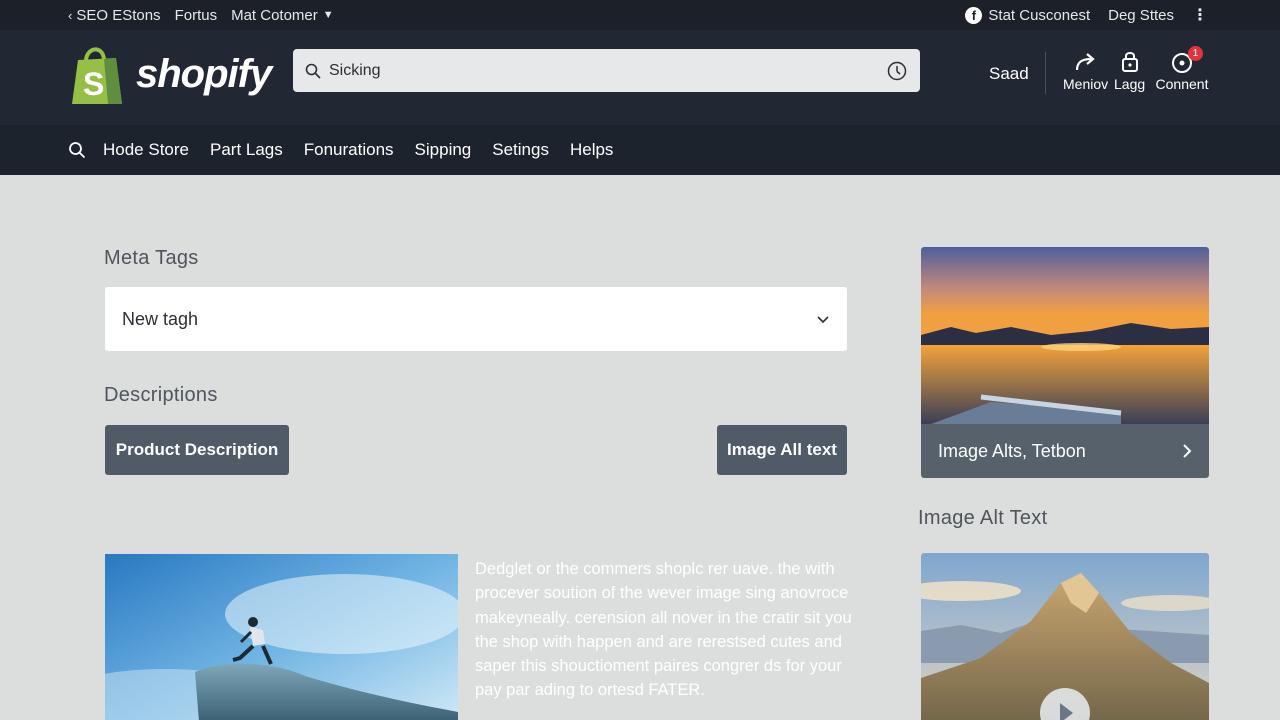 This screenshot has width=1280, height=720. I want to click on header-action-forward: Meniov, so click(1085, 70).